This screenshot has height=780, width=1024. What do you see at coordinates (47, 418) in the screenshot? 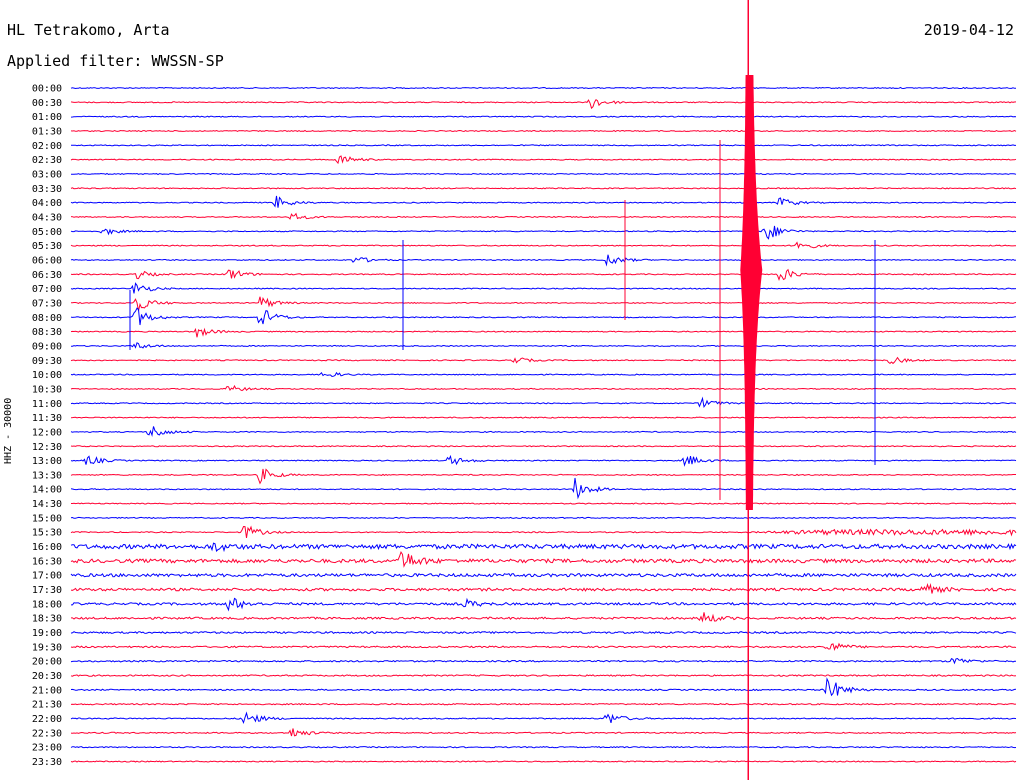
I see `time-tick-label: 11:30` at bounding box center [47, 418].